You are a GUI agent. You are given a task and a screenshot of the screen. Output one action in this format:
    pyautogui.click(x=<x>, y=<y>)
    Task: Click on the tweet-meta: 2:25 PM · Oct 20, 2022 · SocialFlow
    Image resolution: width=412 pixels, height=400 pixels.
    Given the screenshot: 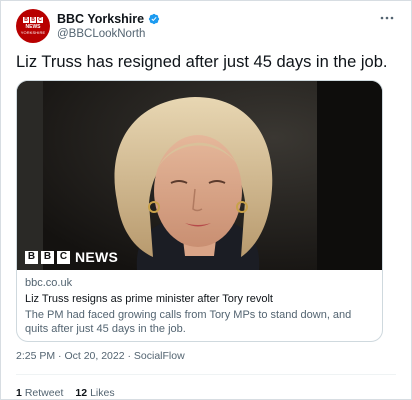 What is the action you would take?
    pyautogui.click(x=100, y=356)
    